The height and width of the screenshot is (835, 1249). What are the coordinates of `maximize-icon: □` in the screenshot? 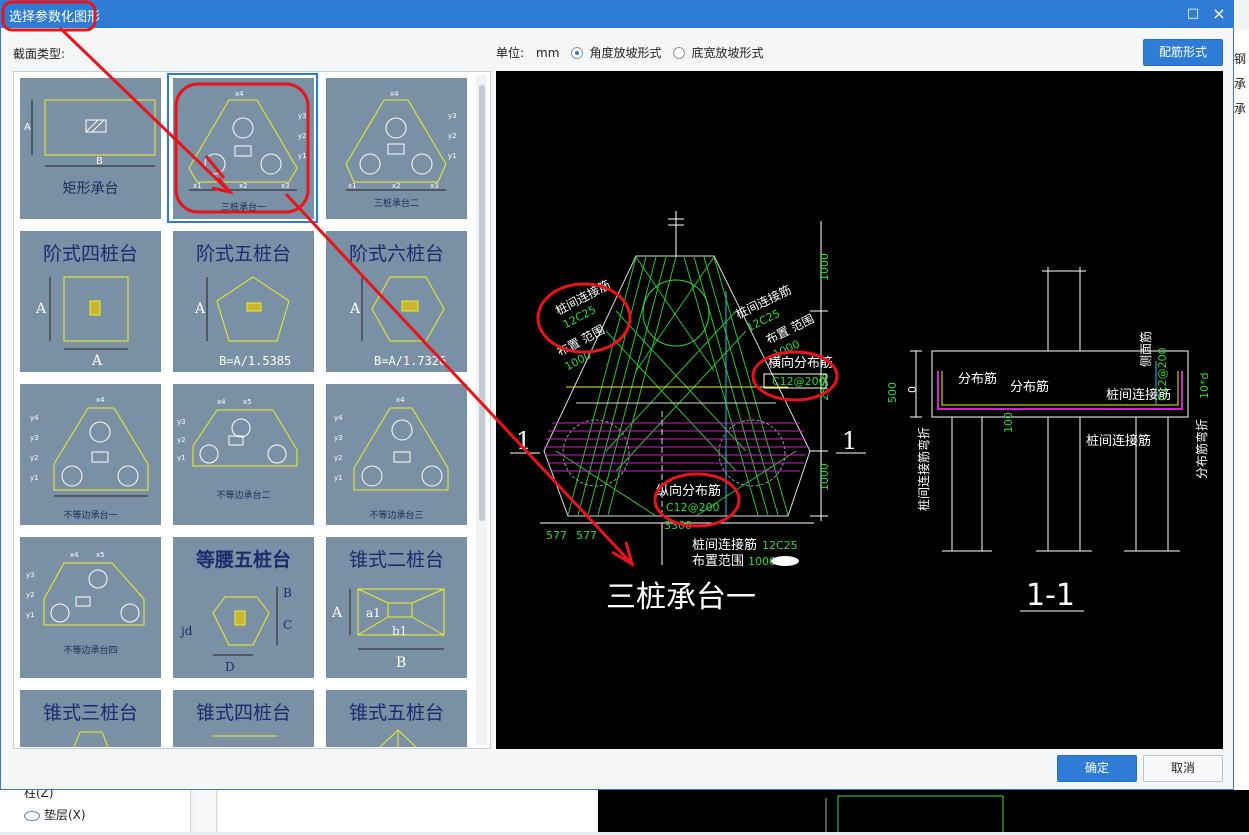 It's located at (1193, 14).